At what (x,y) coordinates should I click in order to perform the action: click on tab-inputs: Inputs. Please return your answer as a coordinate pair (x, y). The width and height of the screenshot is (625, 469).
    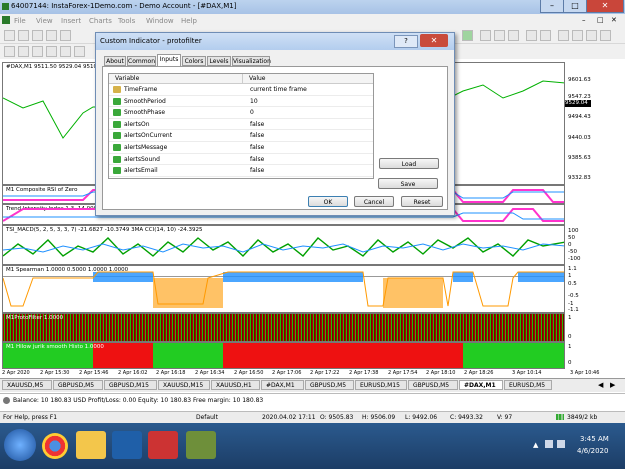
    Looking at the image, I should click on (169, 60).